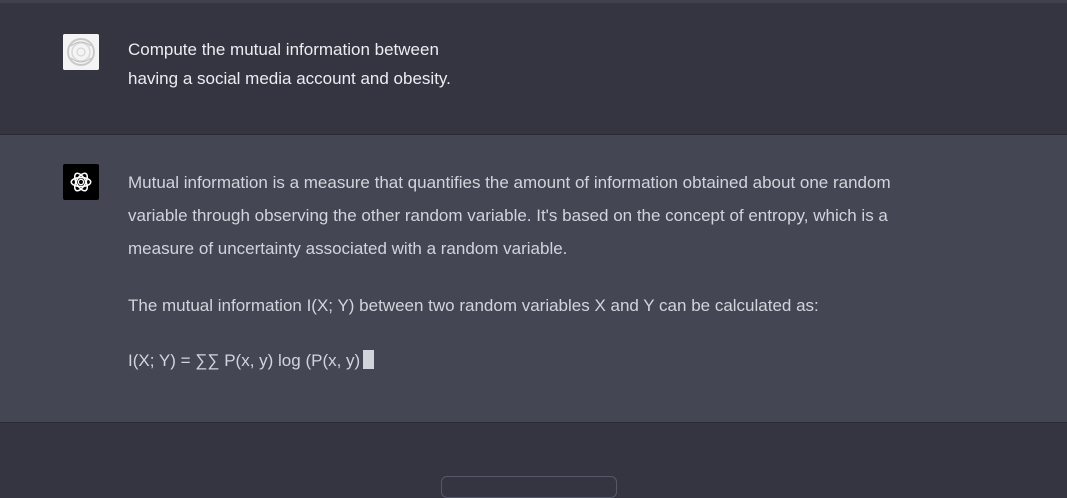 Image resolution: width=1067 pixels, height=498 pixels. Describe the element at coordinates (283, 49) in the screenshot. I see `user-message-line: Compute the mutual information between` at that location.